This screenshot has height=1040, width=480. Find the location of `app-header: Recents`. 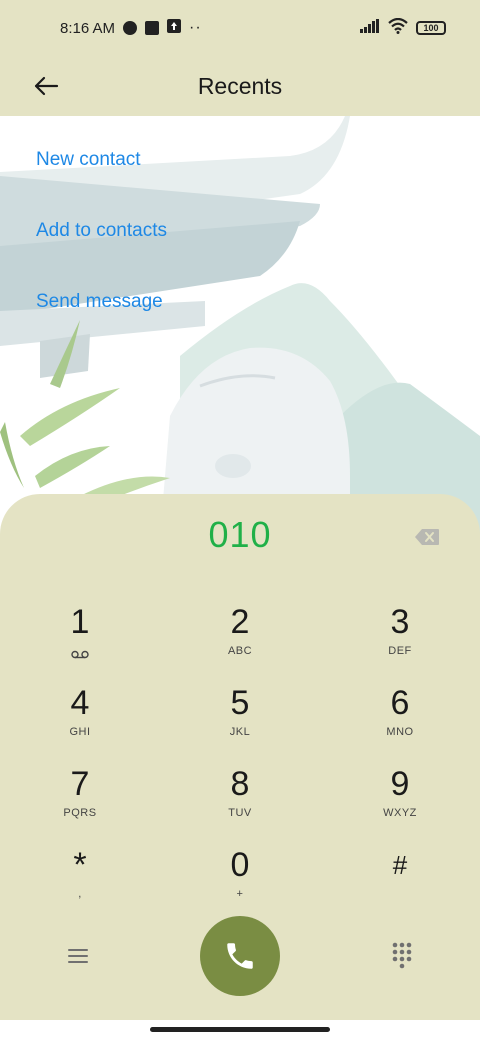

app-header: Recents is located at coordinates (240, 86).